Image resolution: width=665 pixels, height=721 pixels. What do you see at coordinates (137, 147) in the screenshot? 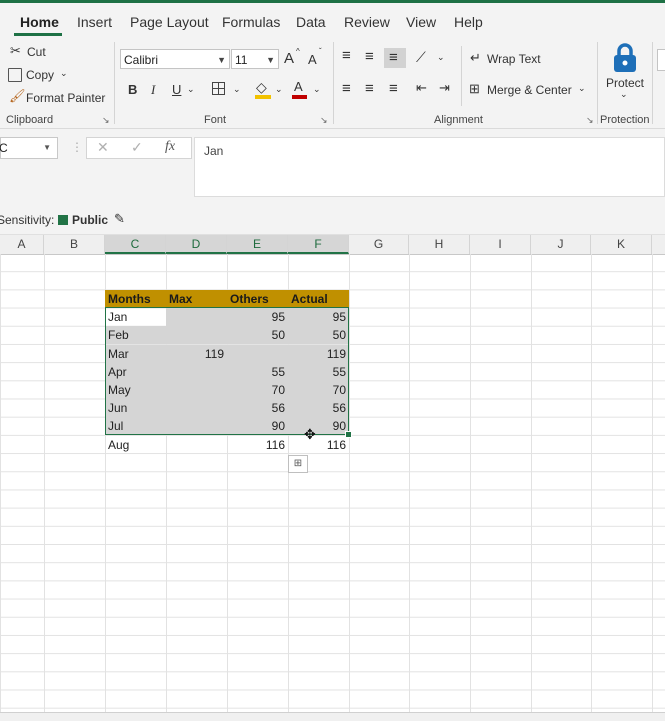
I see `enter-icon: ✓` at bounding box center [137, 147].